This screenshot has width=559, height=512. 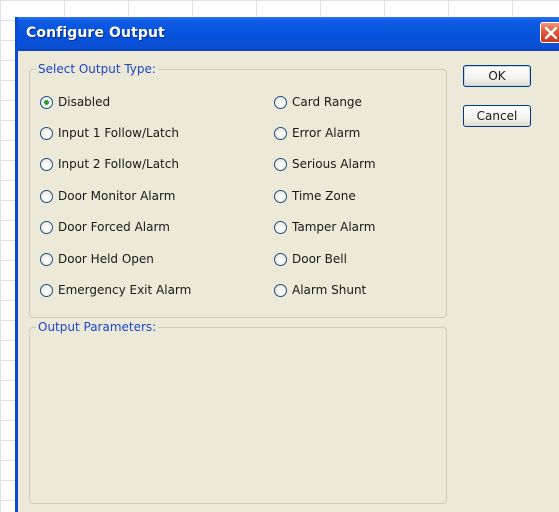 What do you see at coordinates (125, 290) in the screenshot?
I see `radio-label: Emergency Exit Alarm` at bounding box center [125, 290].